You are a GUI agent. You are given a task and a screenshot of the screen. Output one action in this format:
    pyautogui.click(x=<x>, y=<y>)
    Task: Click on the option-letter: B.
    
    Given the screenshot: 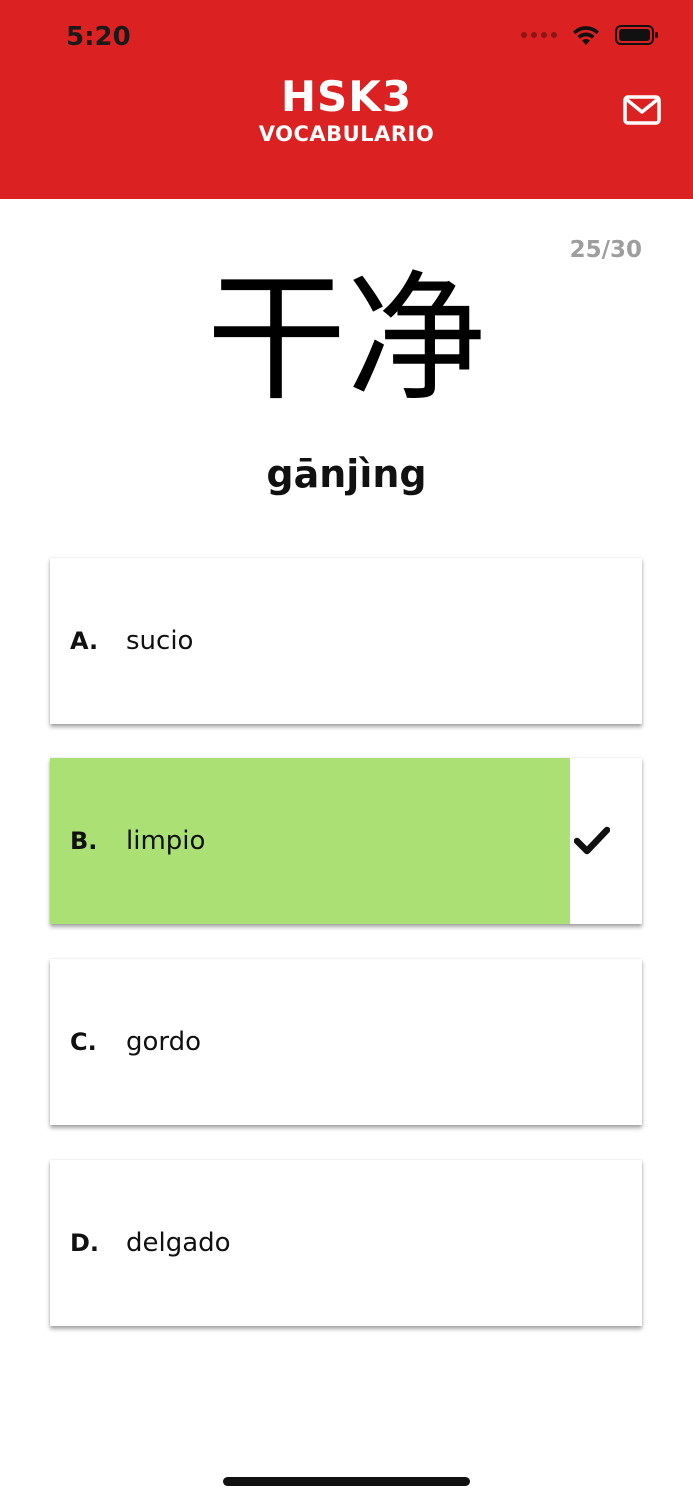 What is the action you would take?
    pyautogui.click(x=84, y=841)
    